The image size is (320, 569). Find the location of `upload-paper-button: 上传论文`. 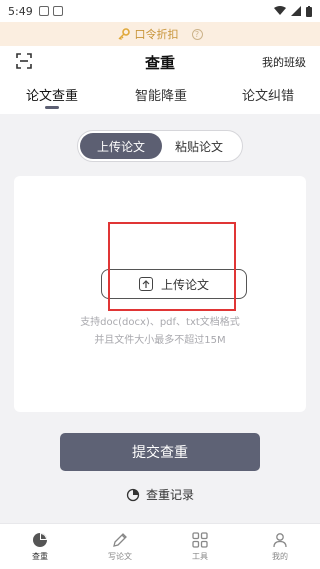

upload-paper-button: 上传论文 is located at coordinates (174, 284).